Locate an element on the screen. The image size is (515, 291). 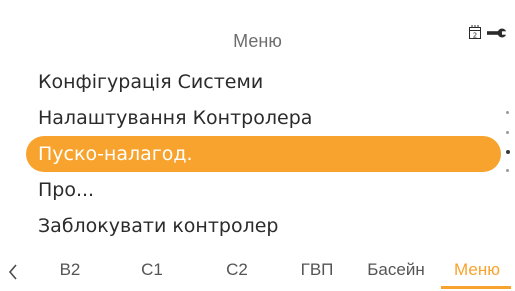
menu-item-commissioning: Пуско-налагод. is located at coordinates (263, 154).